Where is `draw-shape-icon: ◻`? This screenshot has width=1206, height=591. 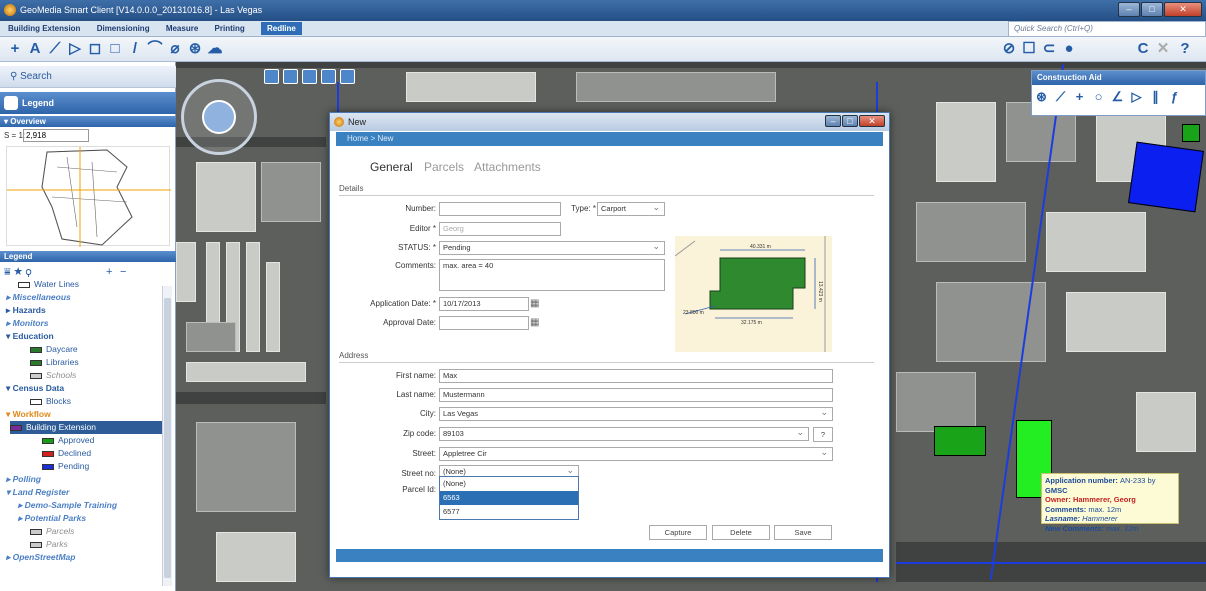 draw-shape-icon: ◻ is located at coordinates (95, 49).